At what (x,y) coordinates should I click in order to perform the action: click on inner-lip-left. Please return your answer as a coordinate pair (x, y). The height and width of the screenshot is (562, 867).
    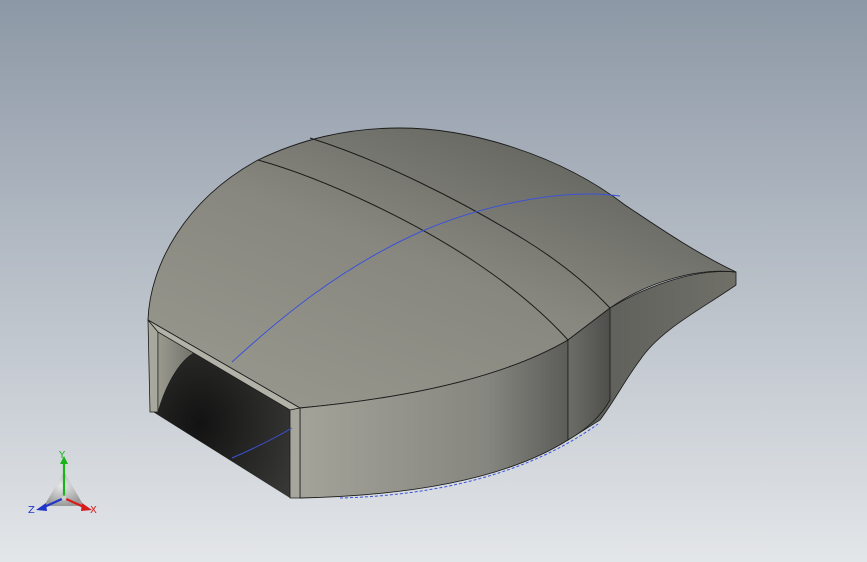
    Looking at the image, I should click on (153, 365).